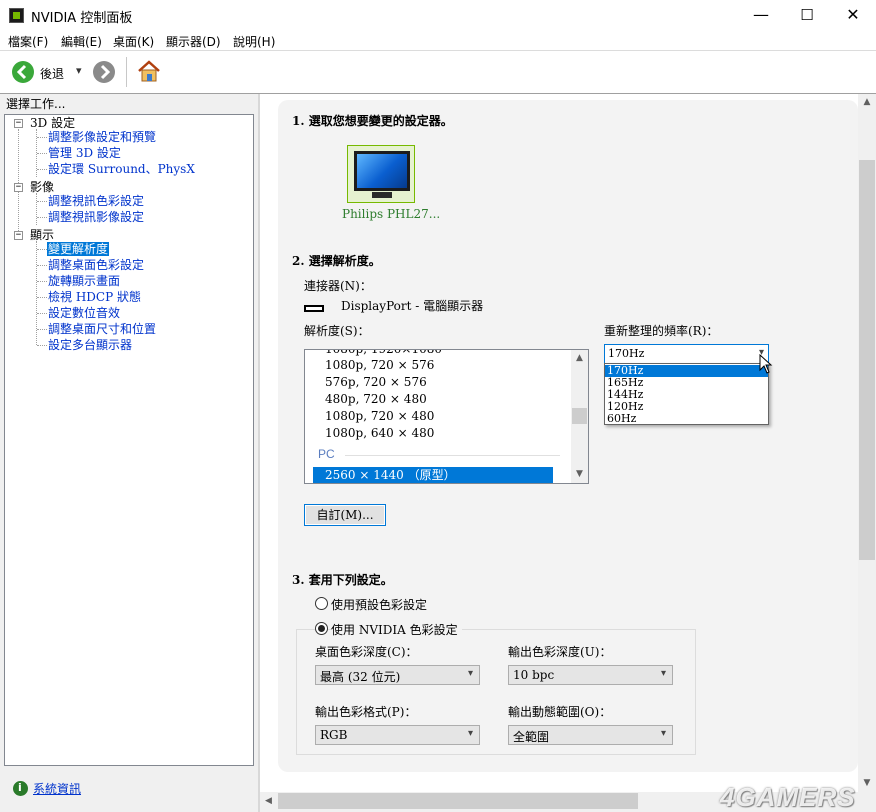 The height and width of the screenshot is (812, 876). What do you see at coordinates (268, 801) in the screenshot?
I see `scroll-left-icon: ◀` at bounding box center [268, 801].